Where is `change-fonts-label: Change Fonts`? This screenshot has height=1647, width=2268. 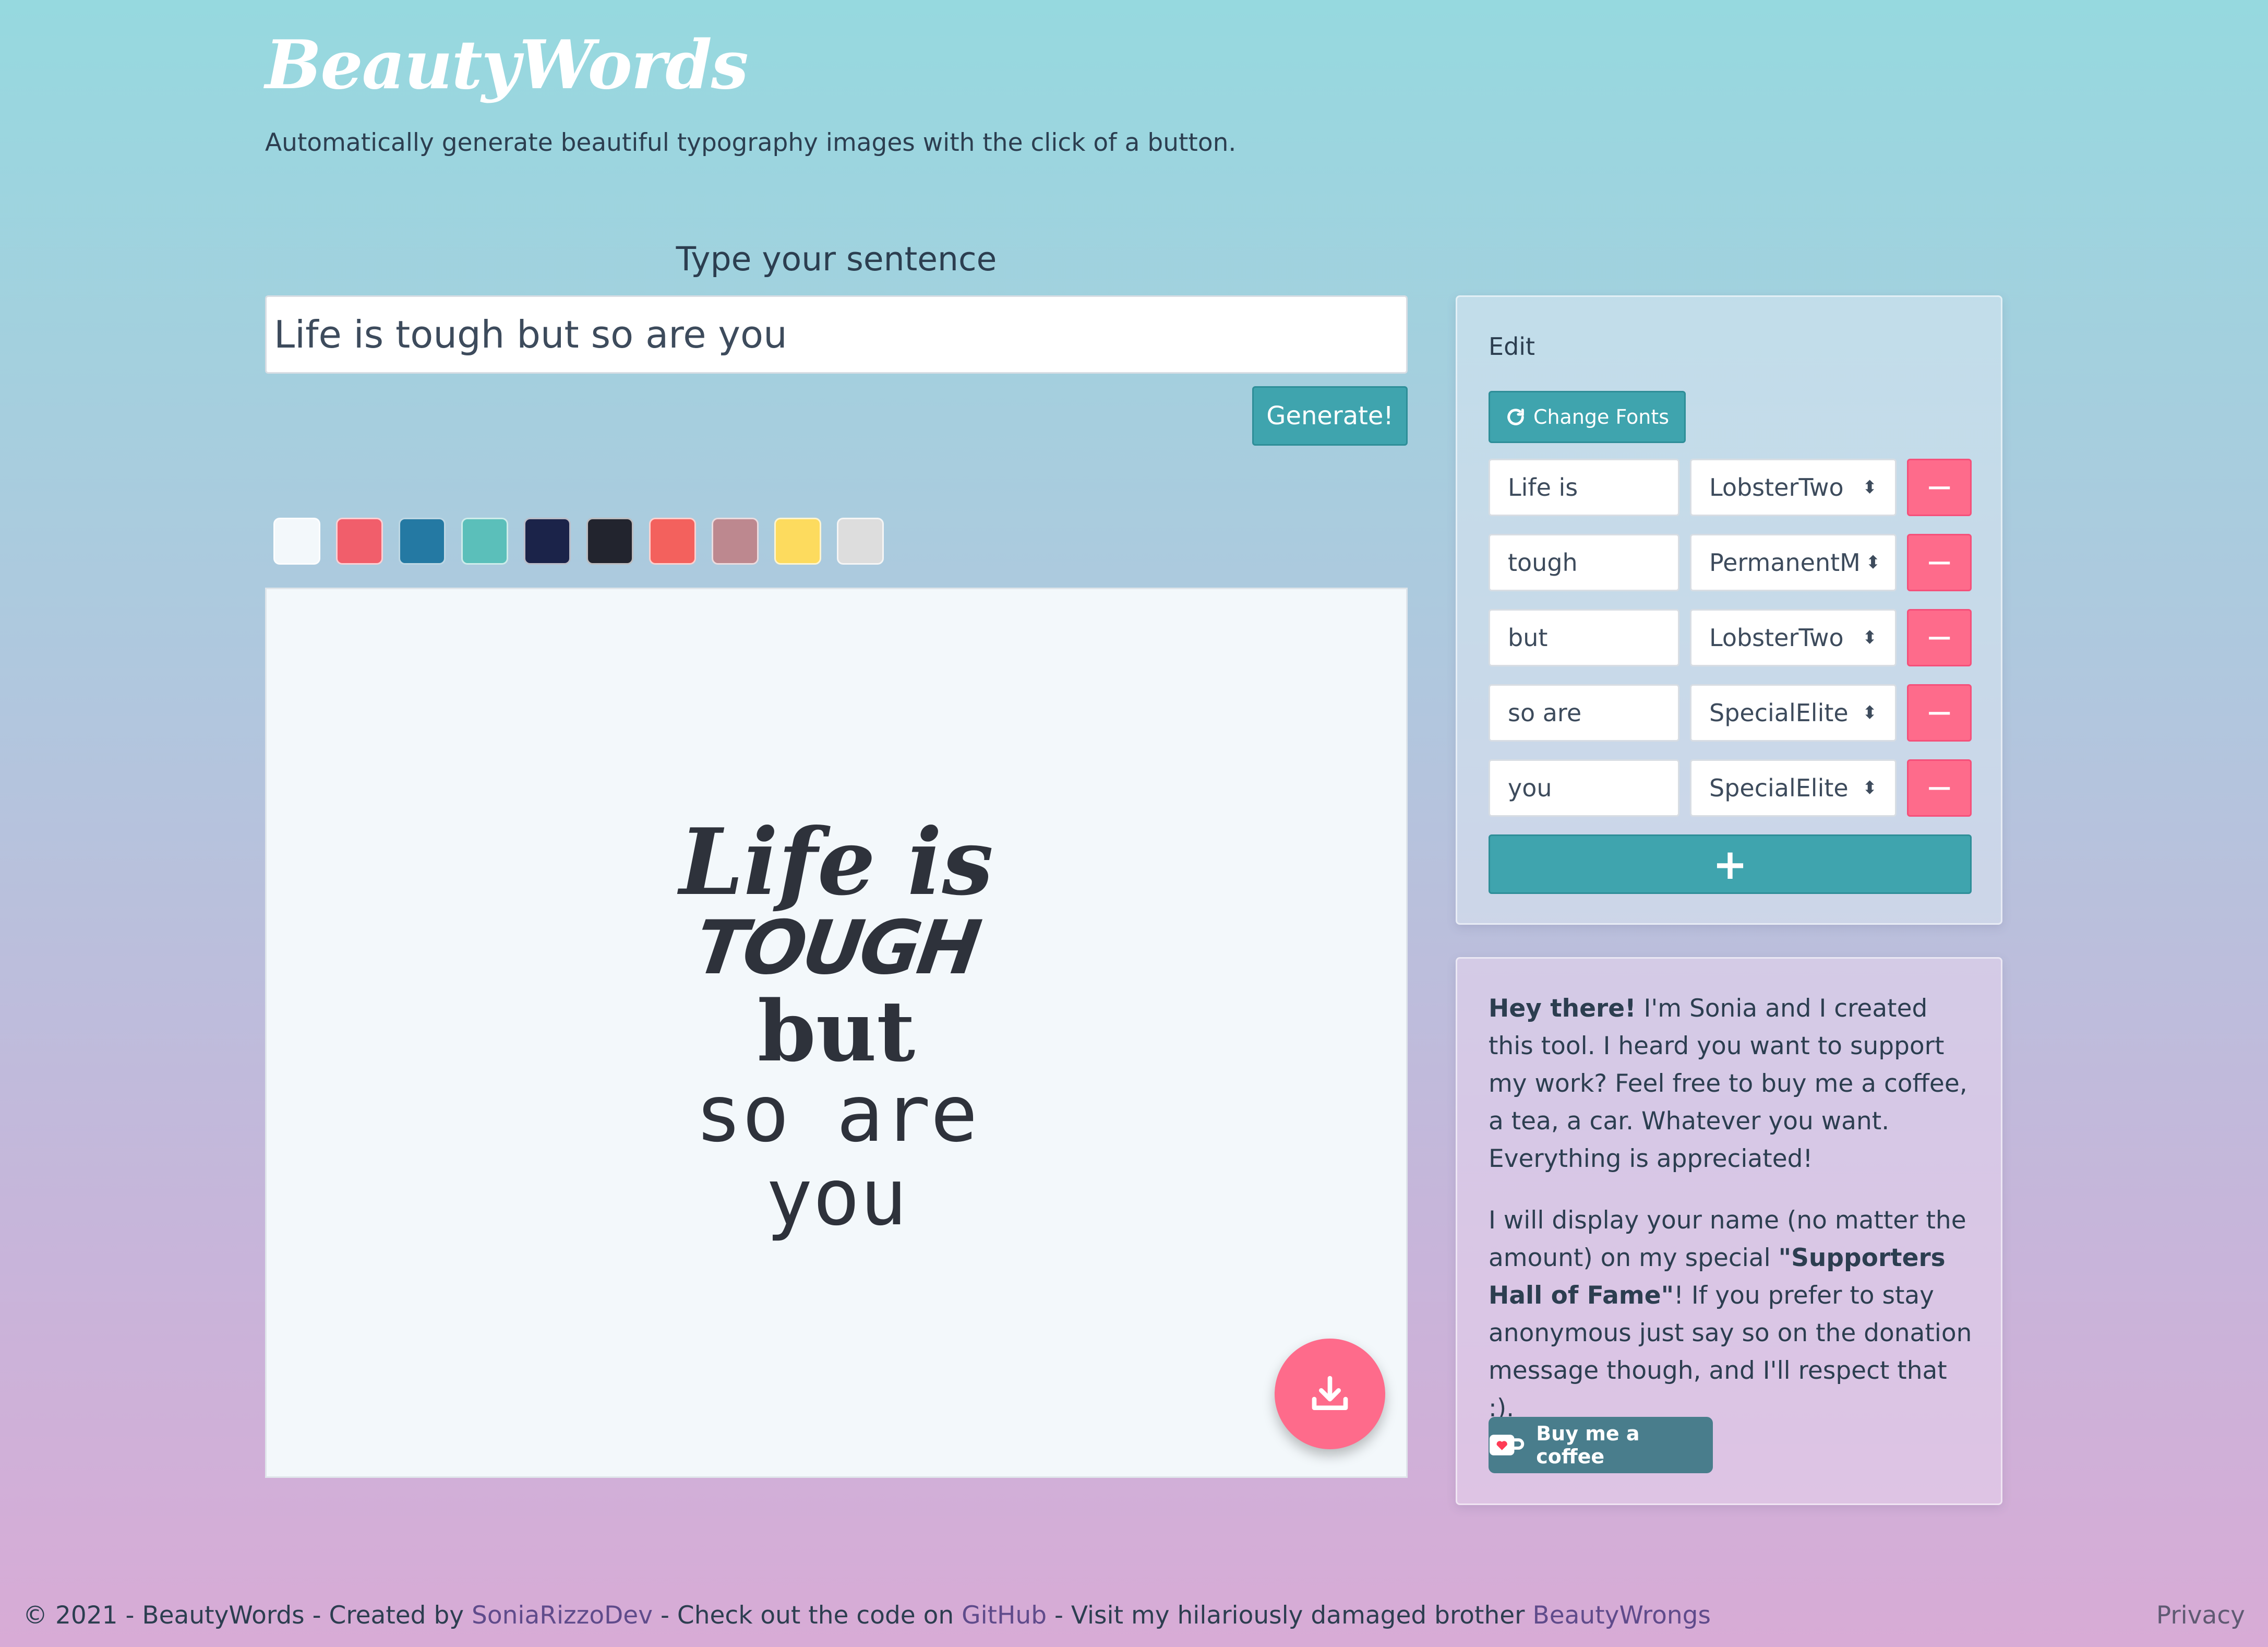 change-fonts-label: Change Fonts is located at coordinates (1602, 417).